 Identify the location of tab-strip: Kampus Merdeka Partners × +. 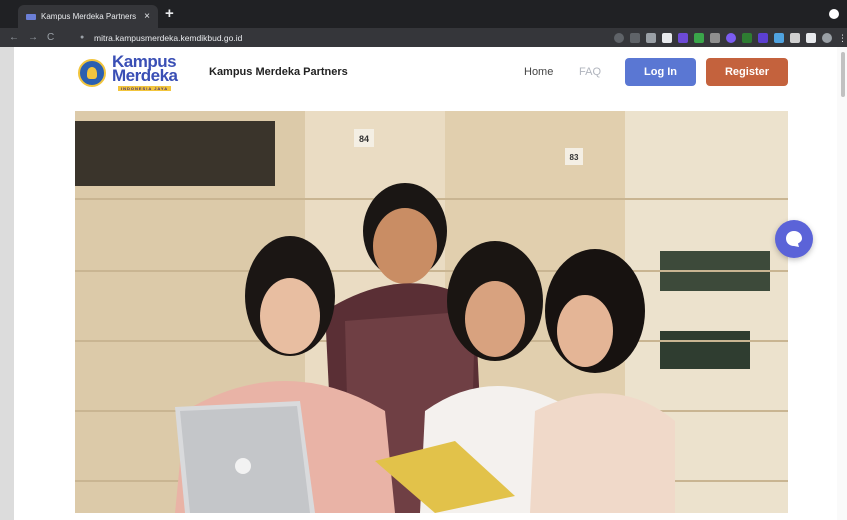
(423, 14).